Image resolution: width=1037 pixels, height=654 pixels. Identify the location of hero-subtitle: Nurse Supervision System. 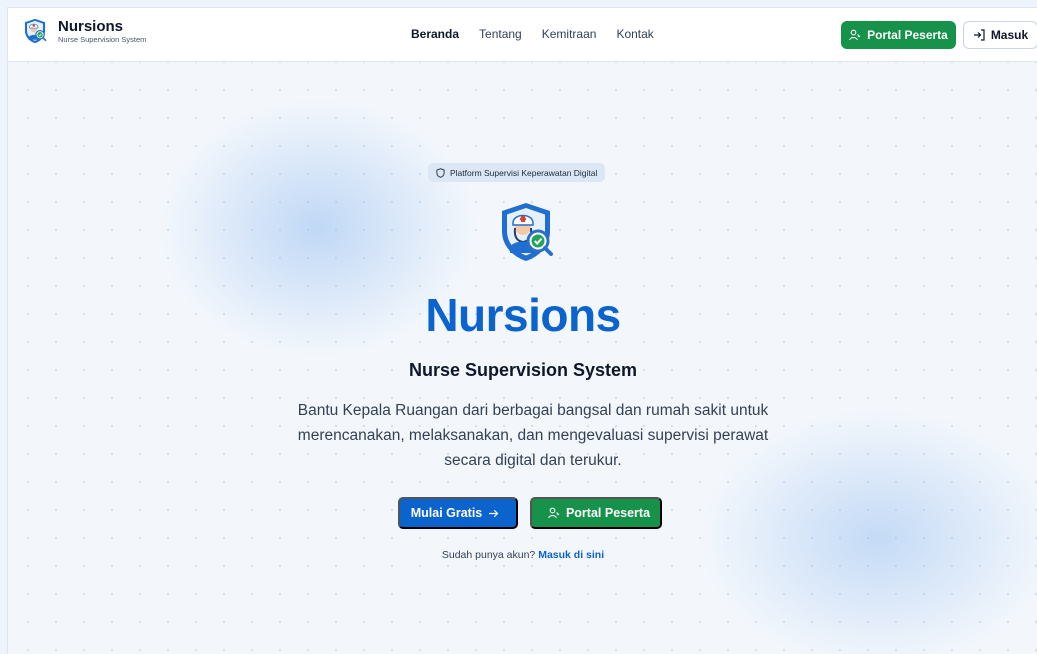
(523, 370).